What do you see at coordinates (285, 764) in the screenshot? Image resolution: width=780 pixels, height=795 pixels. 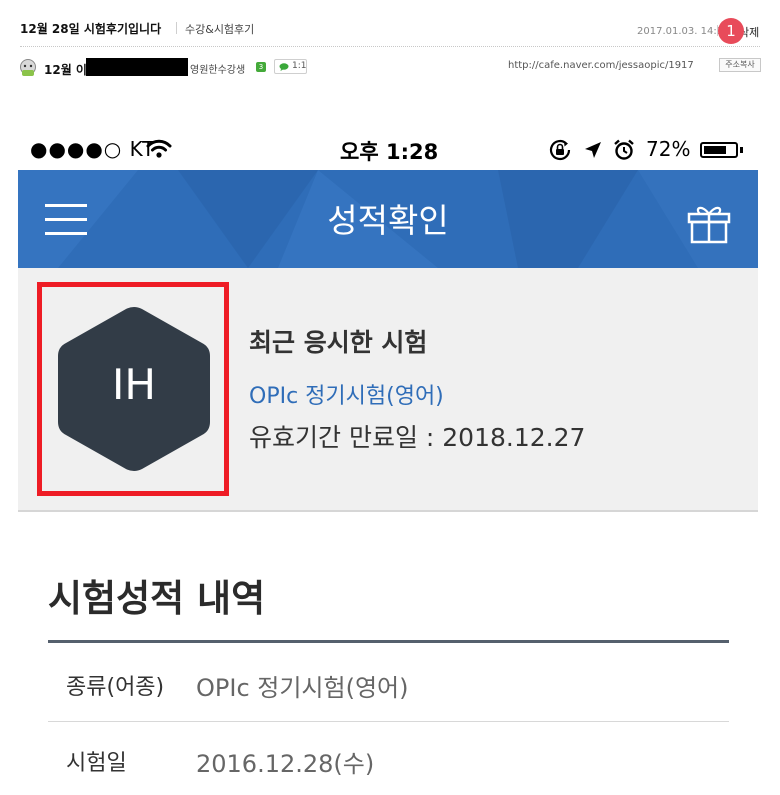 I see `row-value-date: 2016.12.28(수)` at bounding box center [285, 764].